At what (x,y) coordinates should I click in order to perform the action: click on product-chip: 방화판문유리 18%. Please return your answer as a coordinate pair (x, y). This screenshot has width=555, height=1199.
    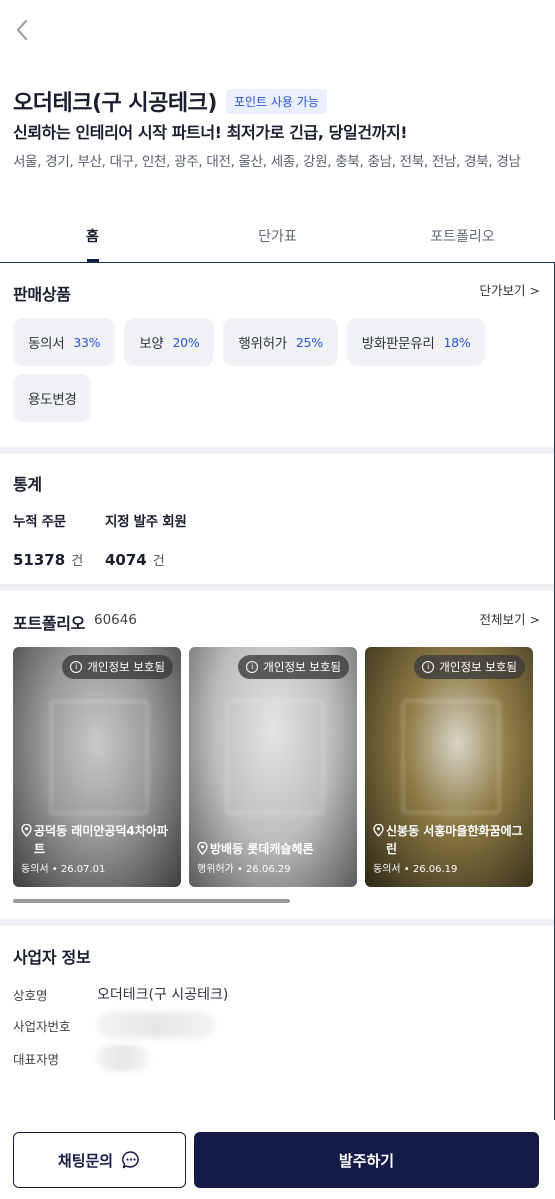
    Looking at the image, I should click on (416, 342).